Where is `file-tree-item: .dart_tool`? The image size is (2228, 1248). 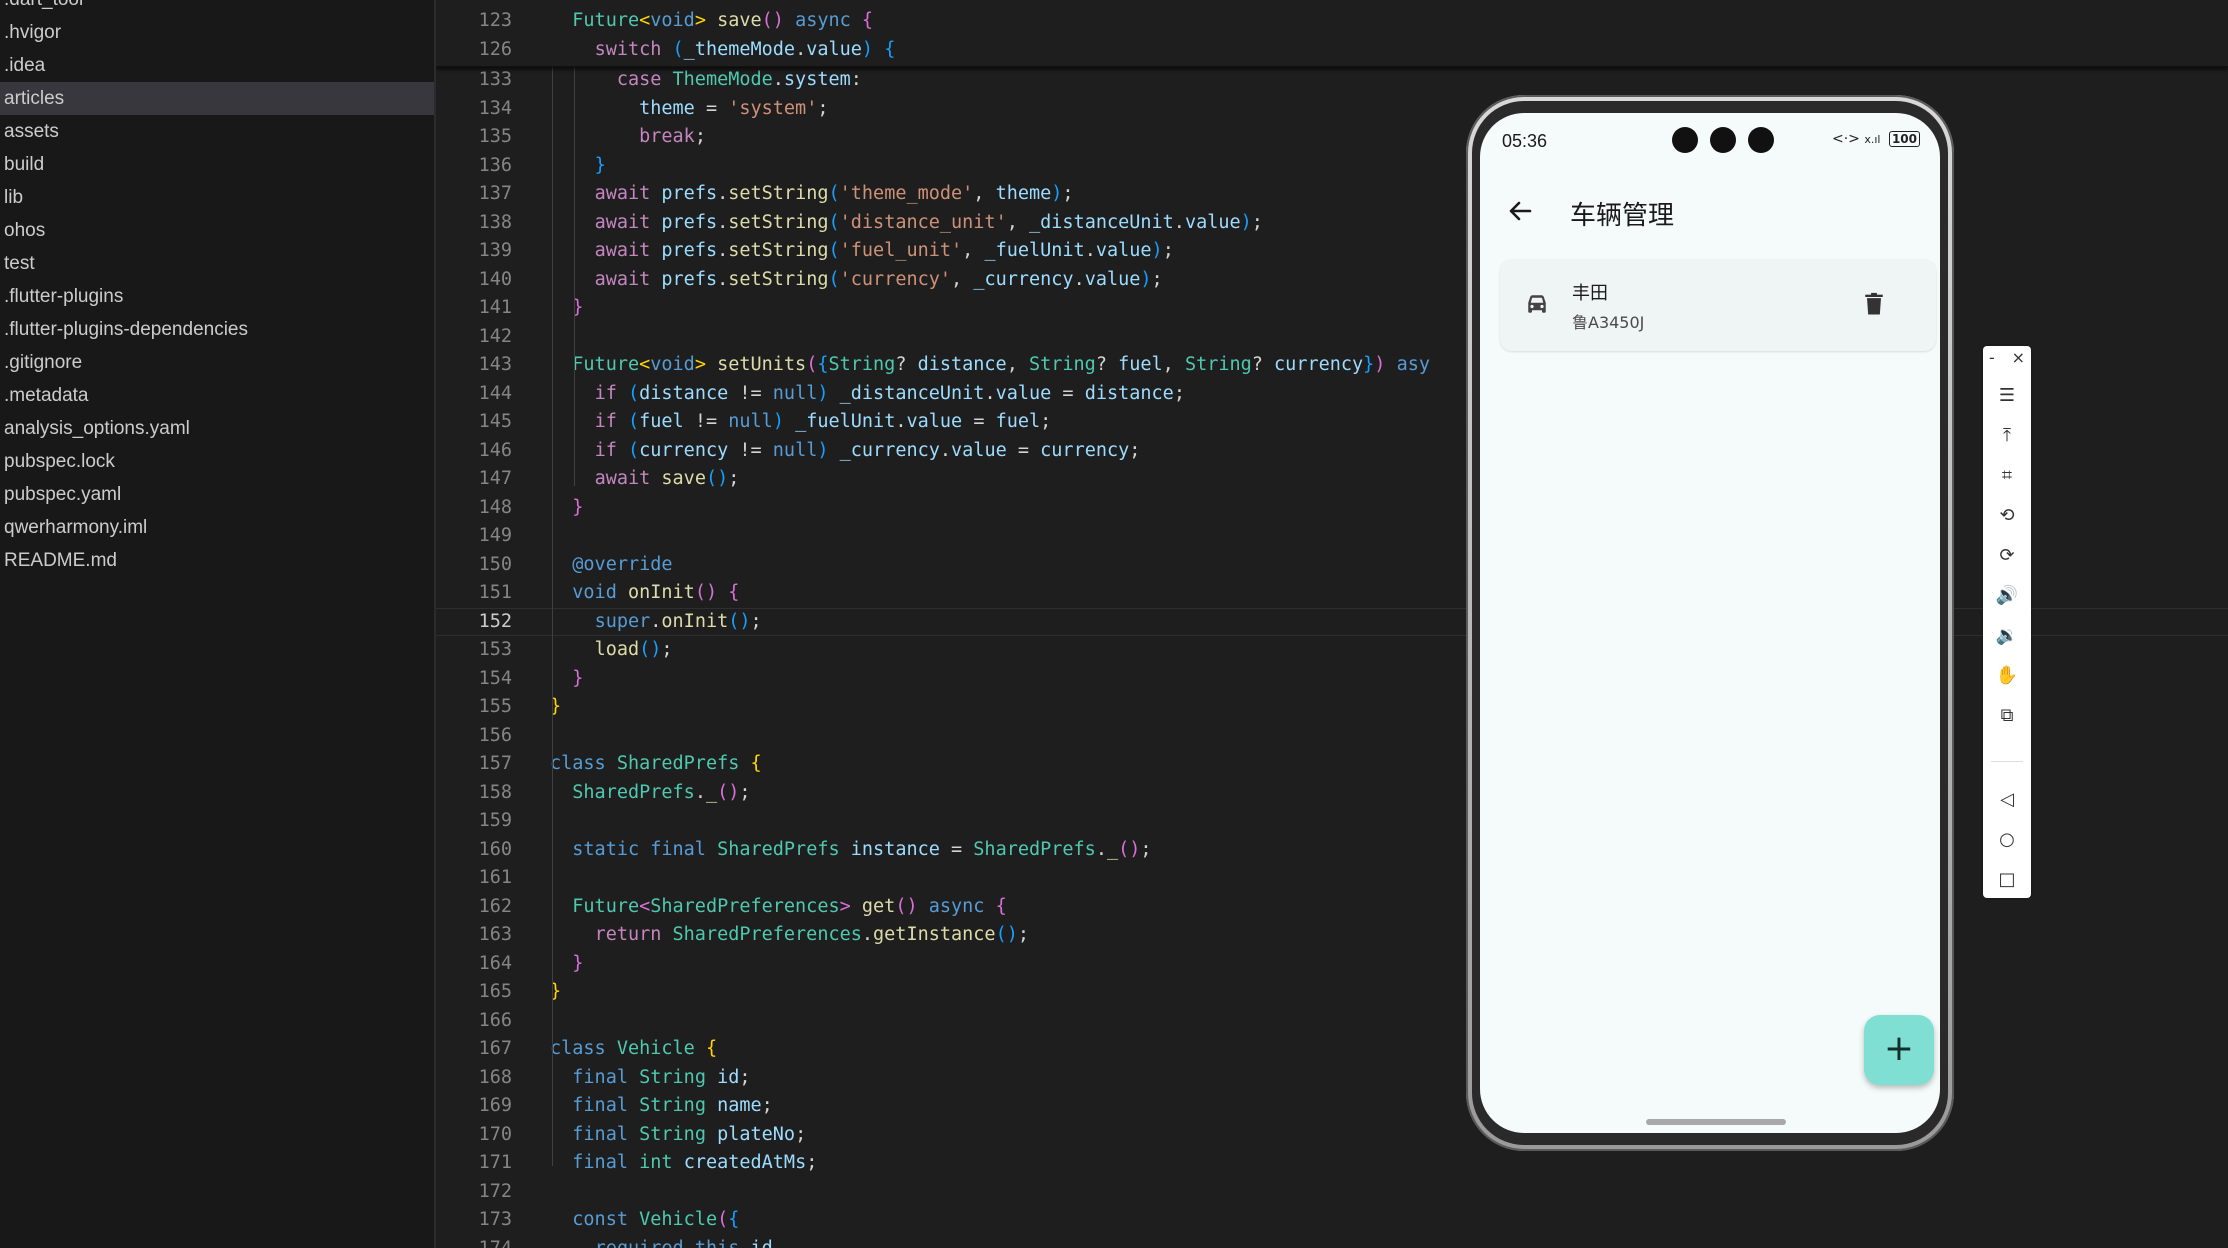
file-tree-item: .dart_tool is located at coordinates (217, 8).